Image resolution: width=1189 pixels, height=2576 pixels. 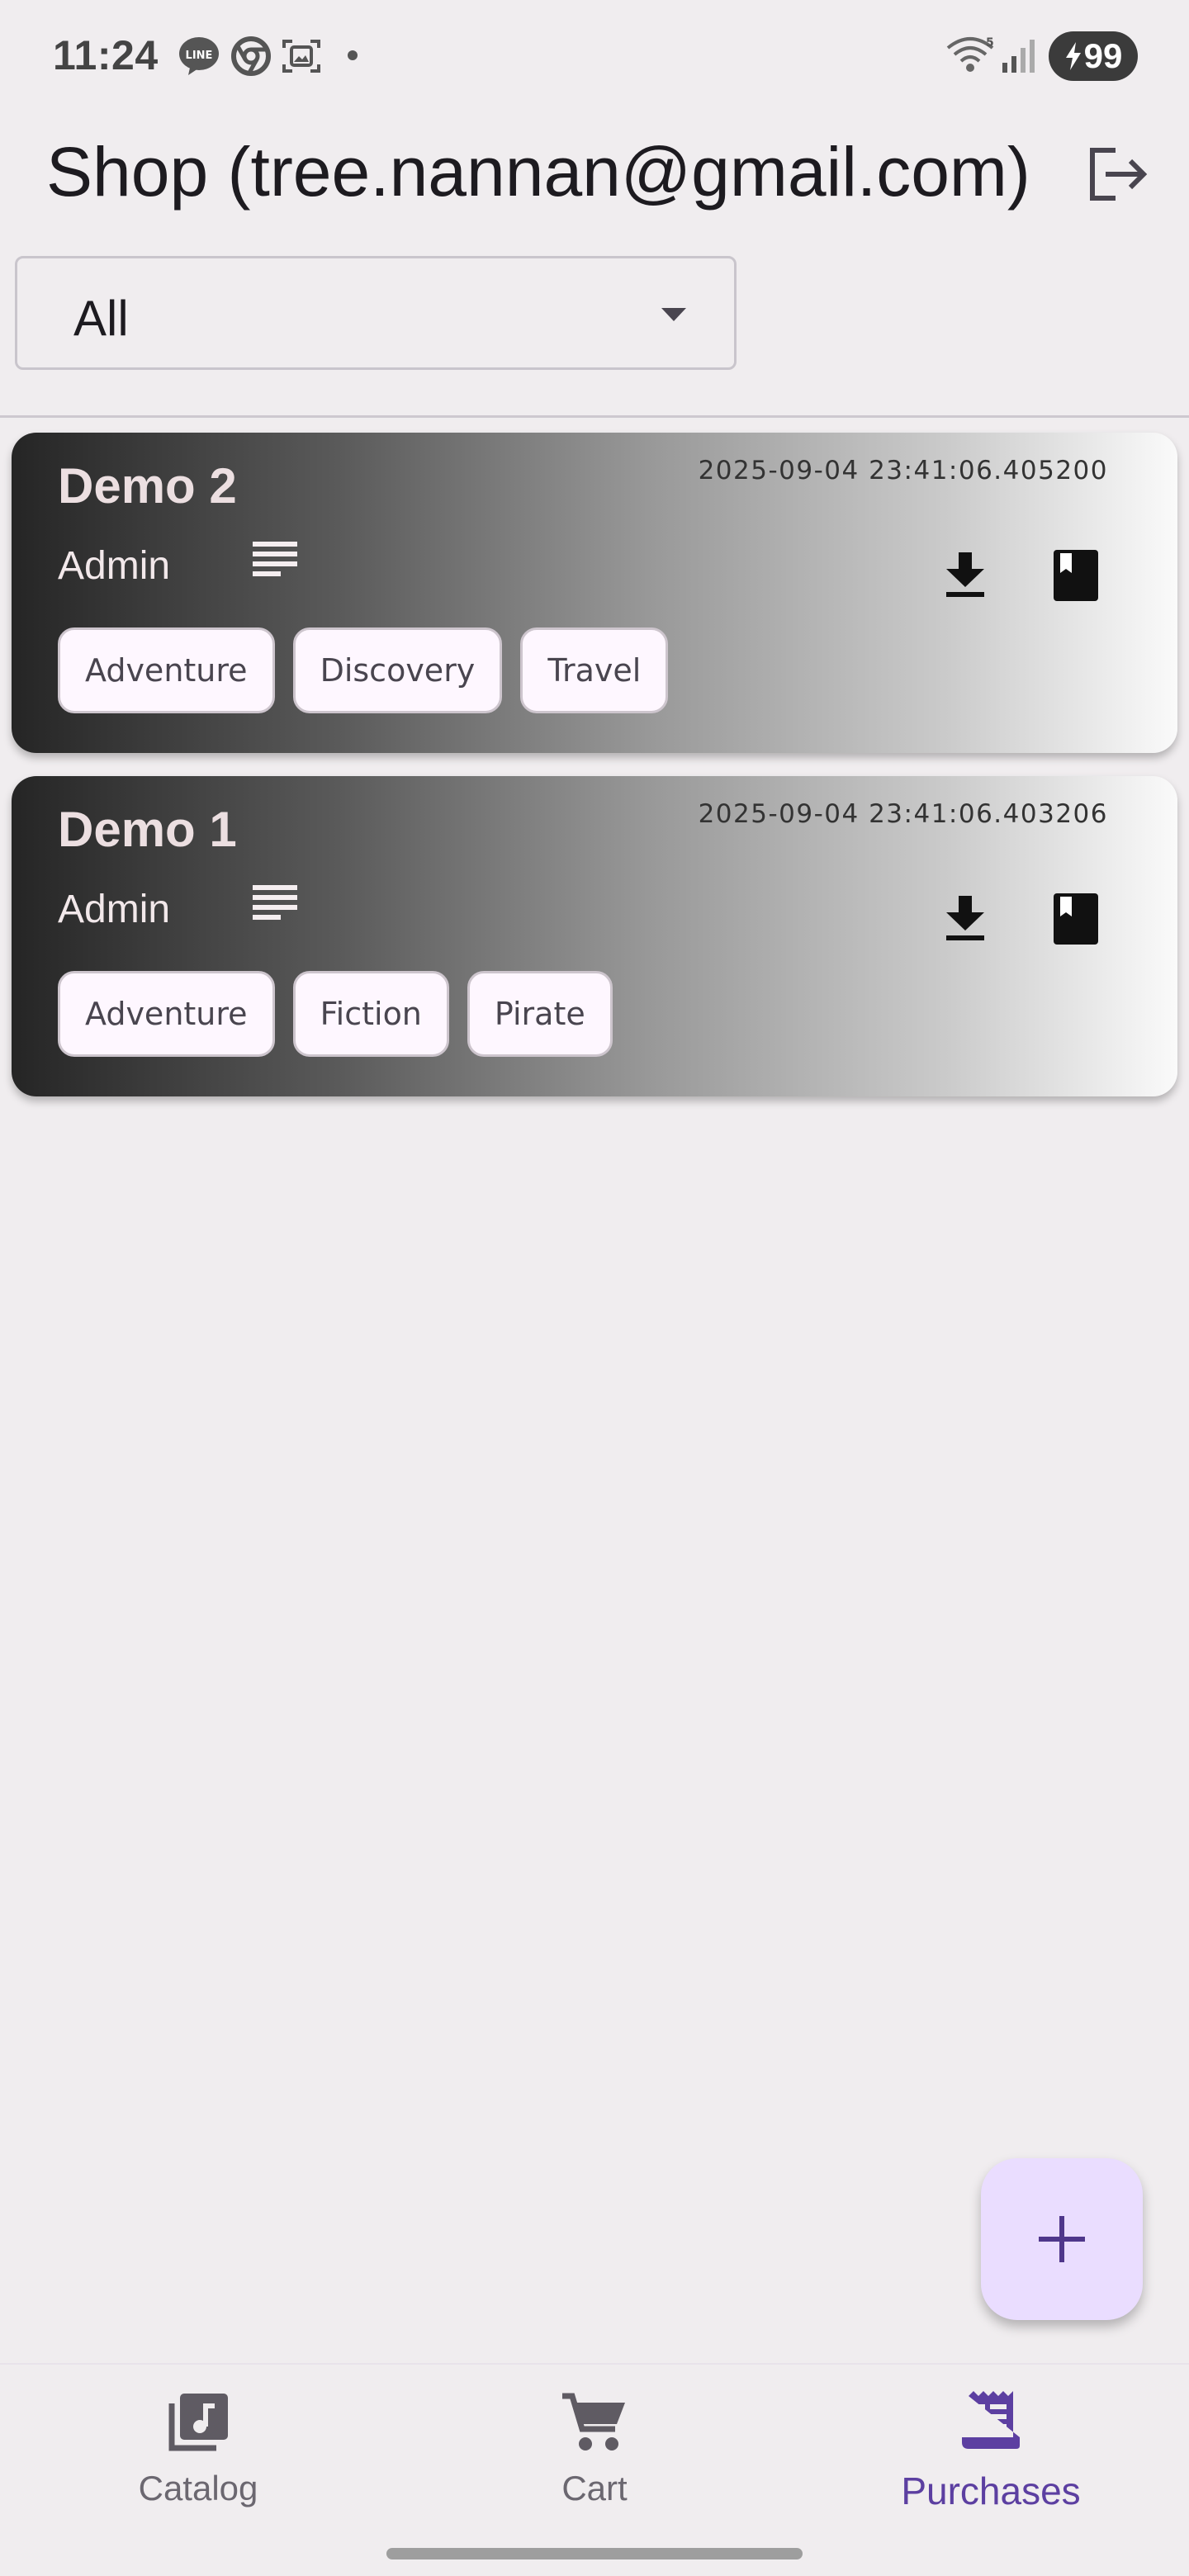 I want to click on add-fab-button, so click(x=1062, y=2239).